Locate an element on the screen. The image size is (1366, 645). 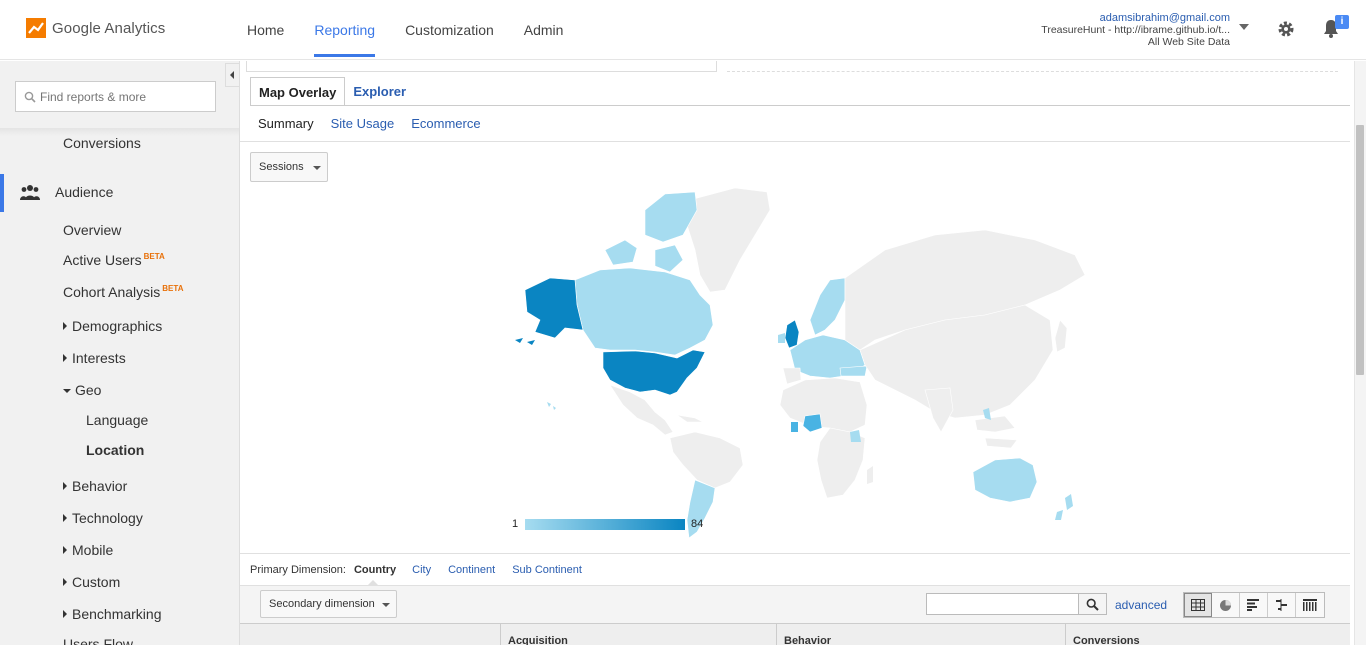
sidebar-item-cohort-analysis: Cohort Analysis BETA is located at coordinates (123, 292).